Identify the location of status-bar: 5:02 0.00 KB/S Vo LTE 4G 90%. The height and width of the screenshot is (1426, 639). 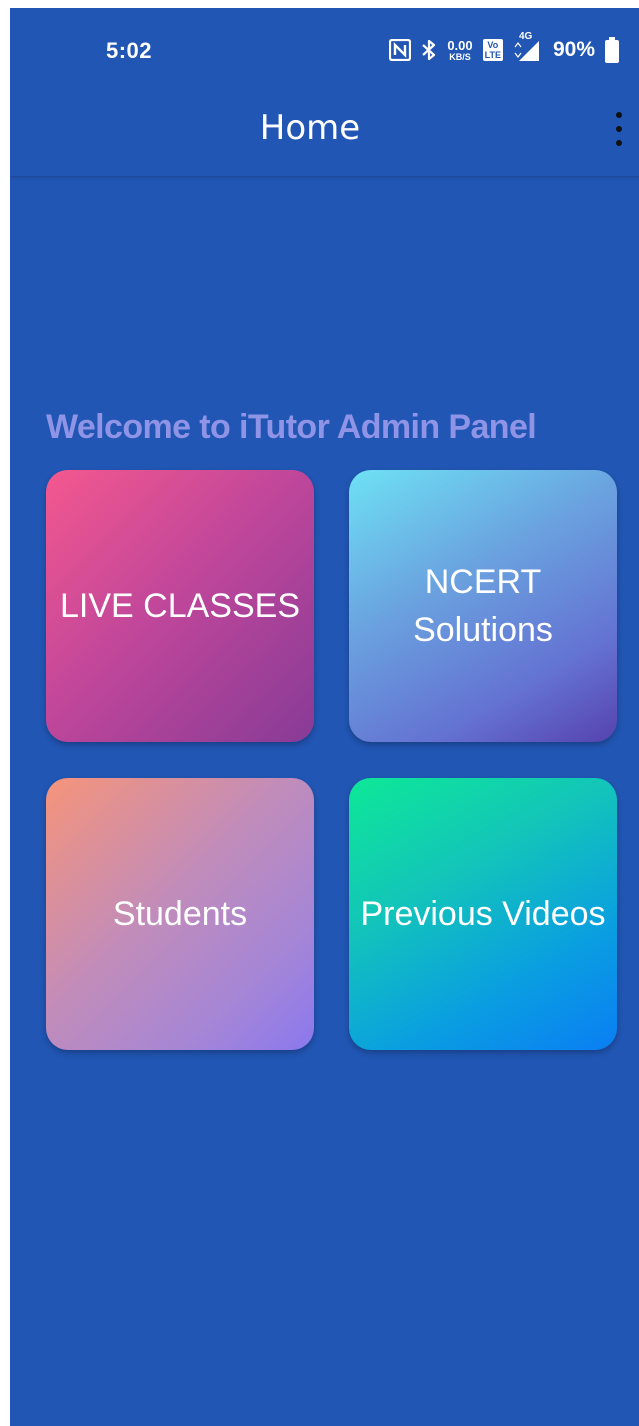
(324, 49).